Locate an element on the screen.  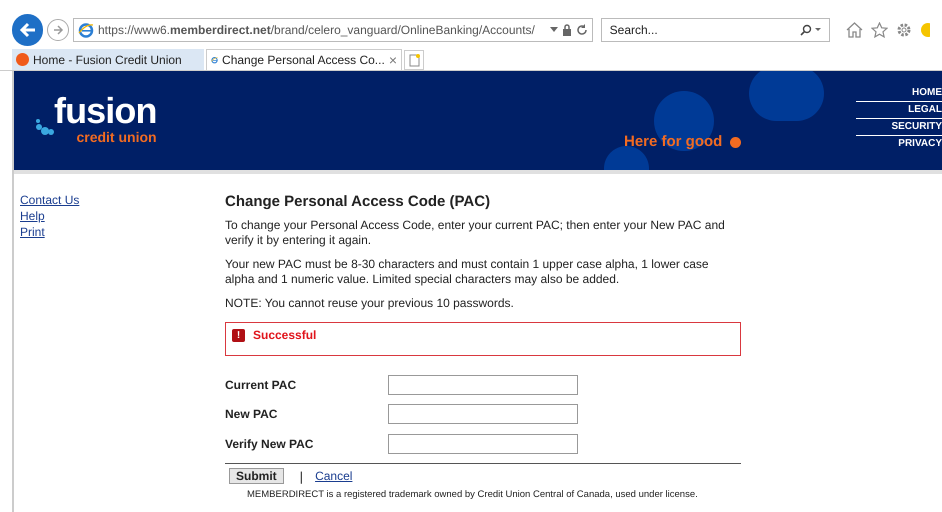
new-tab-button is located at coordinates (414, 60).